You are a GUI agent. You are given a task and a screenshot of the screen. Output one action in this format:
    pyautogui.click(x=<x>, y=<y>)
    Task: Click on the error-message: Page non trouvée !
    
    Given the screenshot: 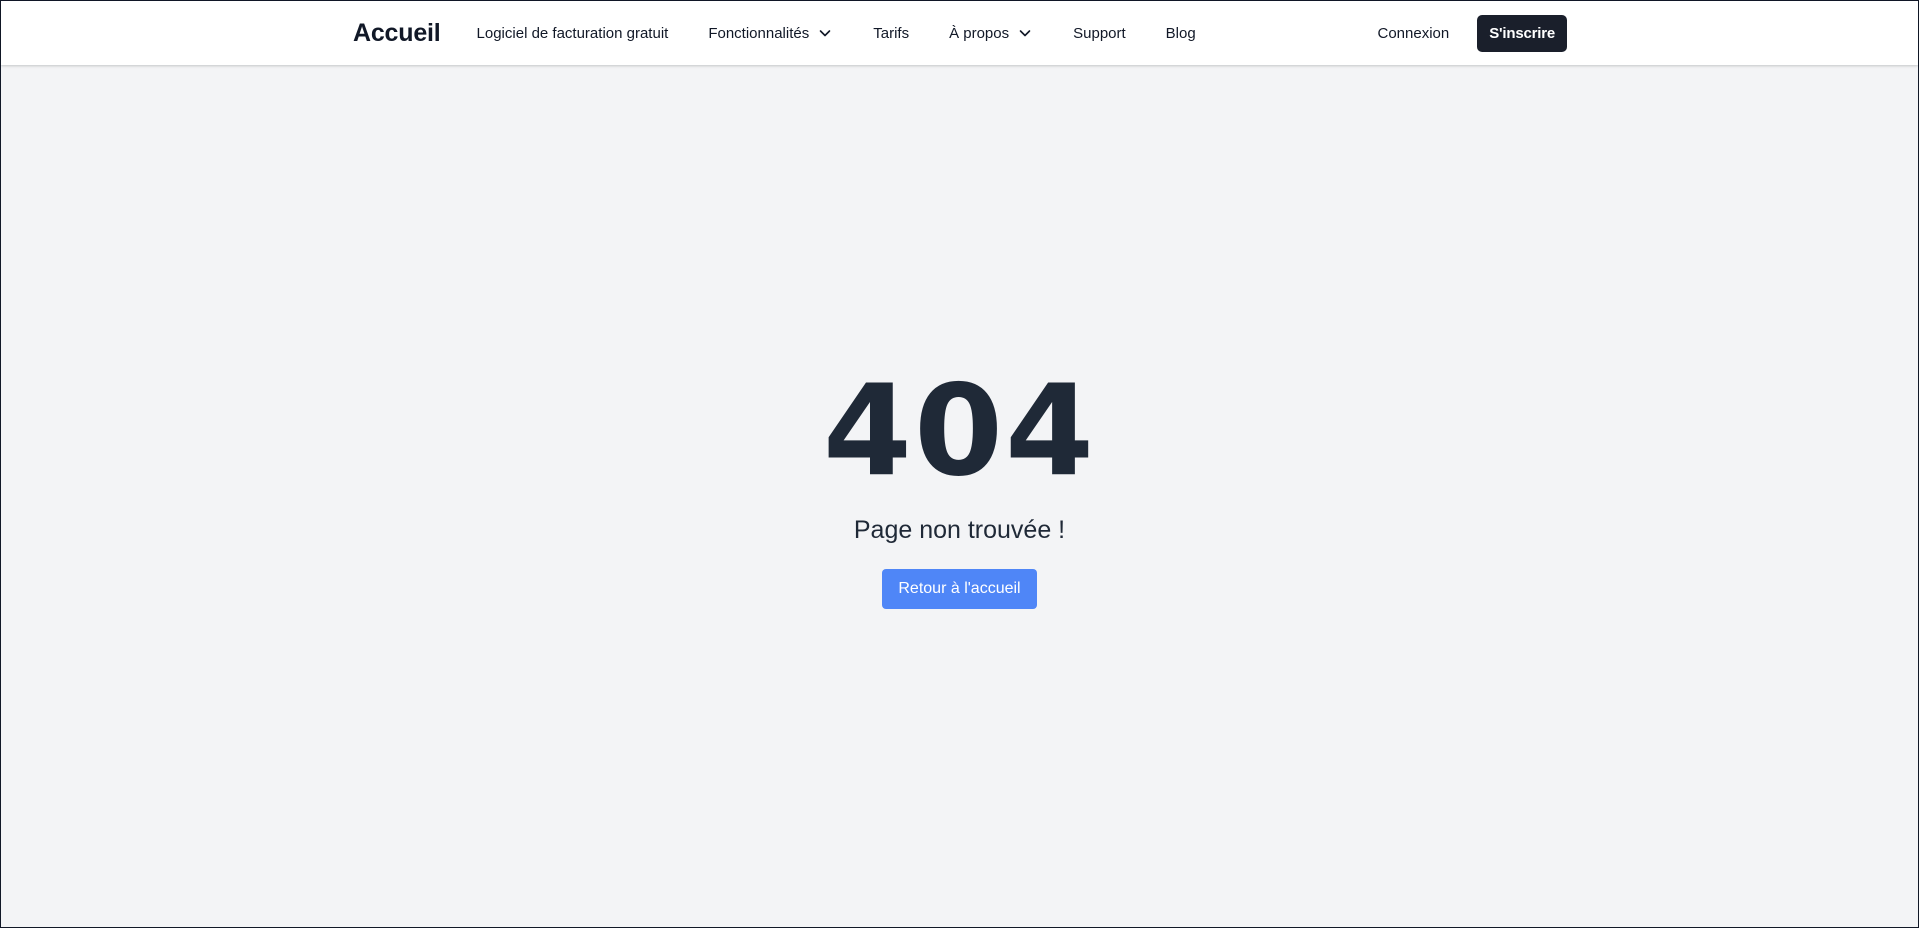 What is the action you would take?
    pyautogui.click(x=959, y=530)
    